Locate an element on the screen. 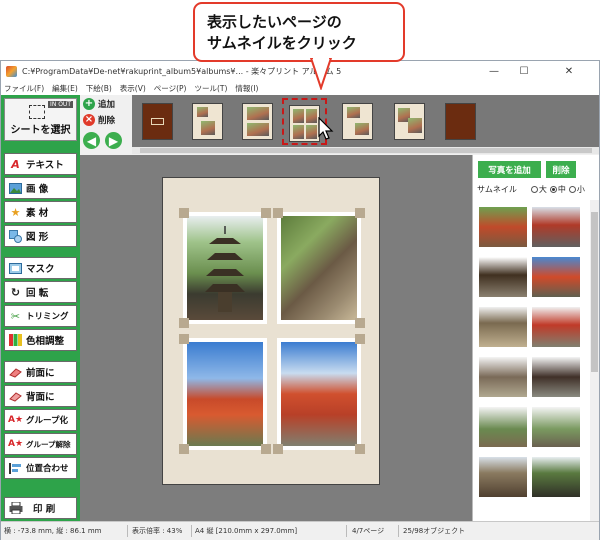 Image resolution: width=600 pixels, height=540 pixels. cover-label-frame is located at coordinates (157, 121).